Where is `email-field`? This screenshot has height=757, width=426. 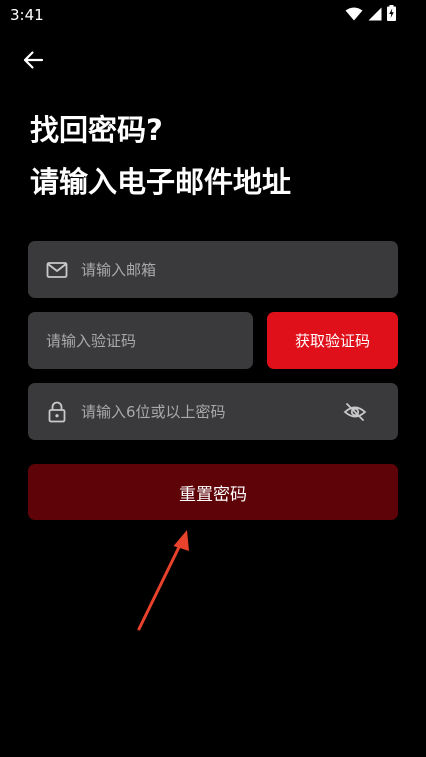
email-field is located at coordinates (213, 269).